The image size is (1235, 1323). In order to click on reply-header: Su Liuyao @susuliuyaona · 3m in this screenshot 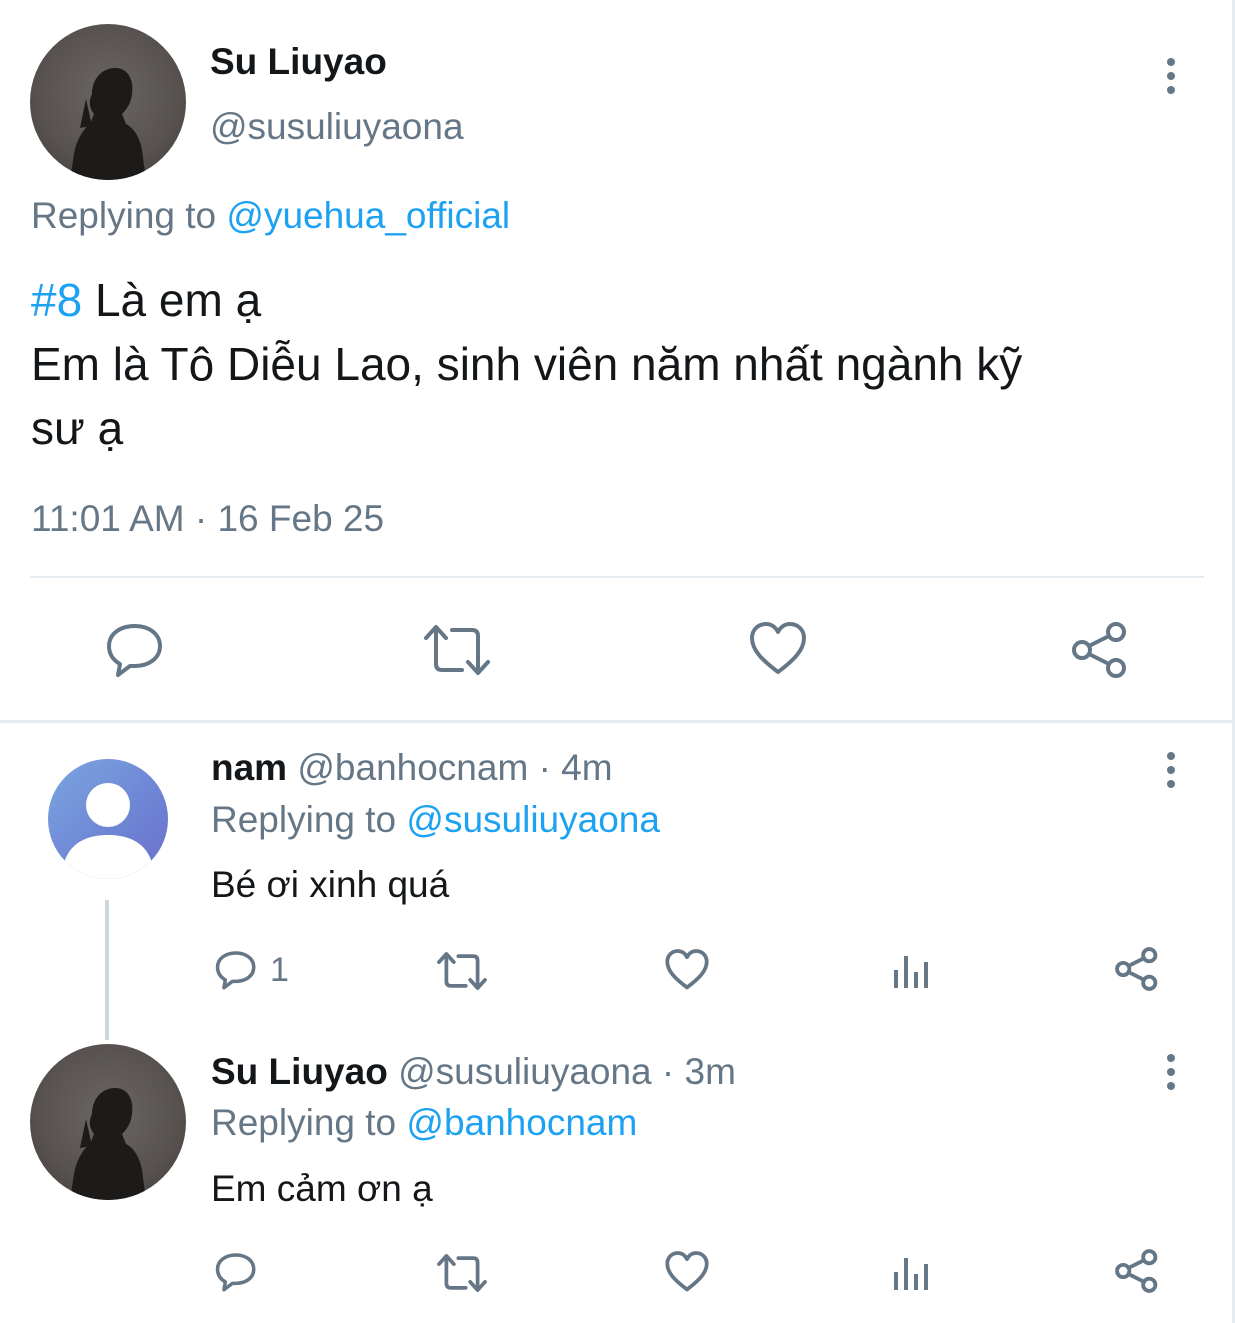, I will do `click(473, 1072)`.